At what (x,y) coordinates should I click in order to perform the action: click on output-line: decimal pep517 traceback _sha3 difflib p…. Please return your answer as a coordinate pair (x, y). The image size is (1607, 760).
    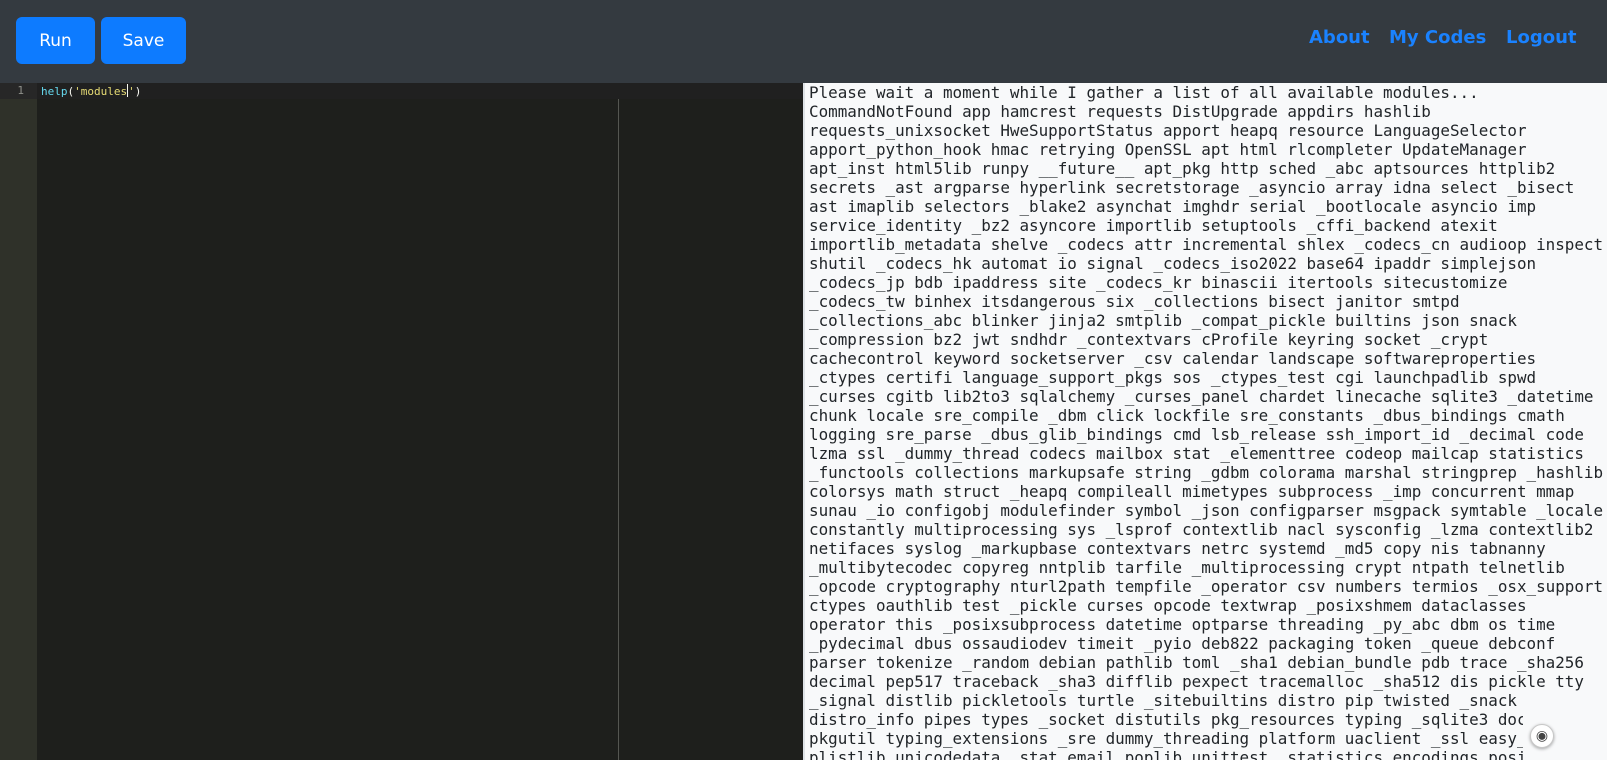
    Looking at the image, I should click on (1196, 681).